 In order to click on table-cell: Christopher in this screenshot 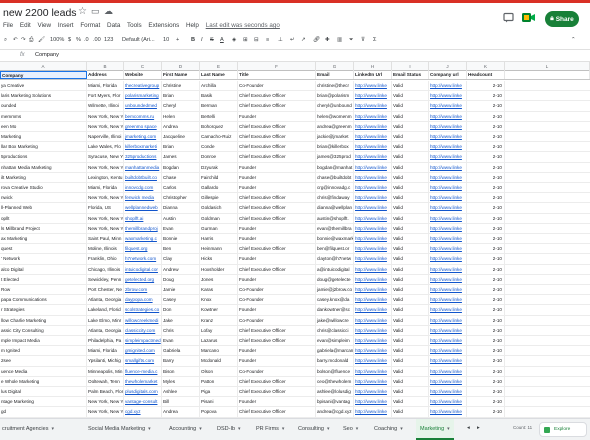, I will do `click(181, 198)`.